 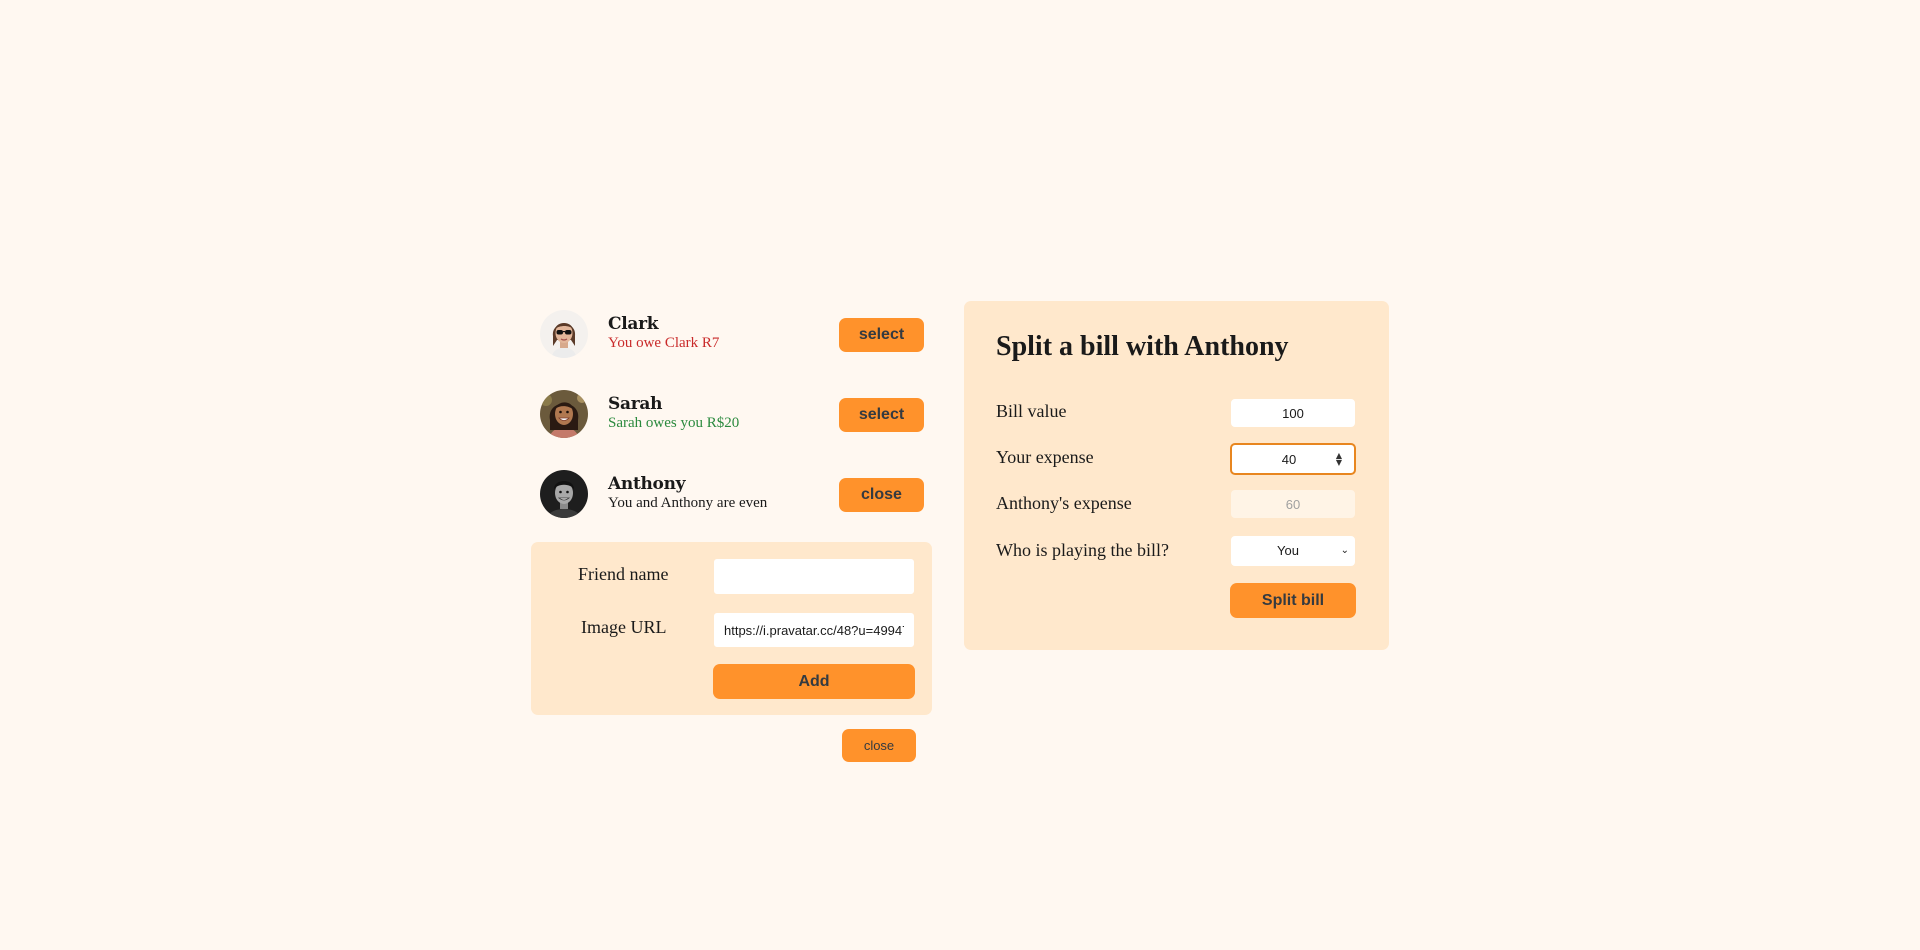 I want to click on image-url-label: Image URL, so click(x=624, y=627).